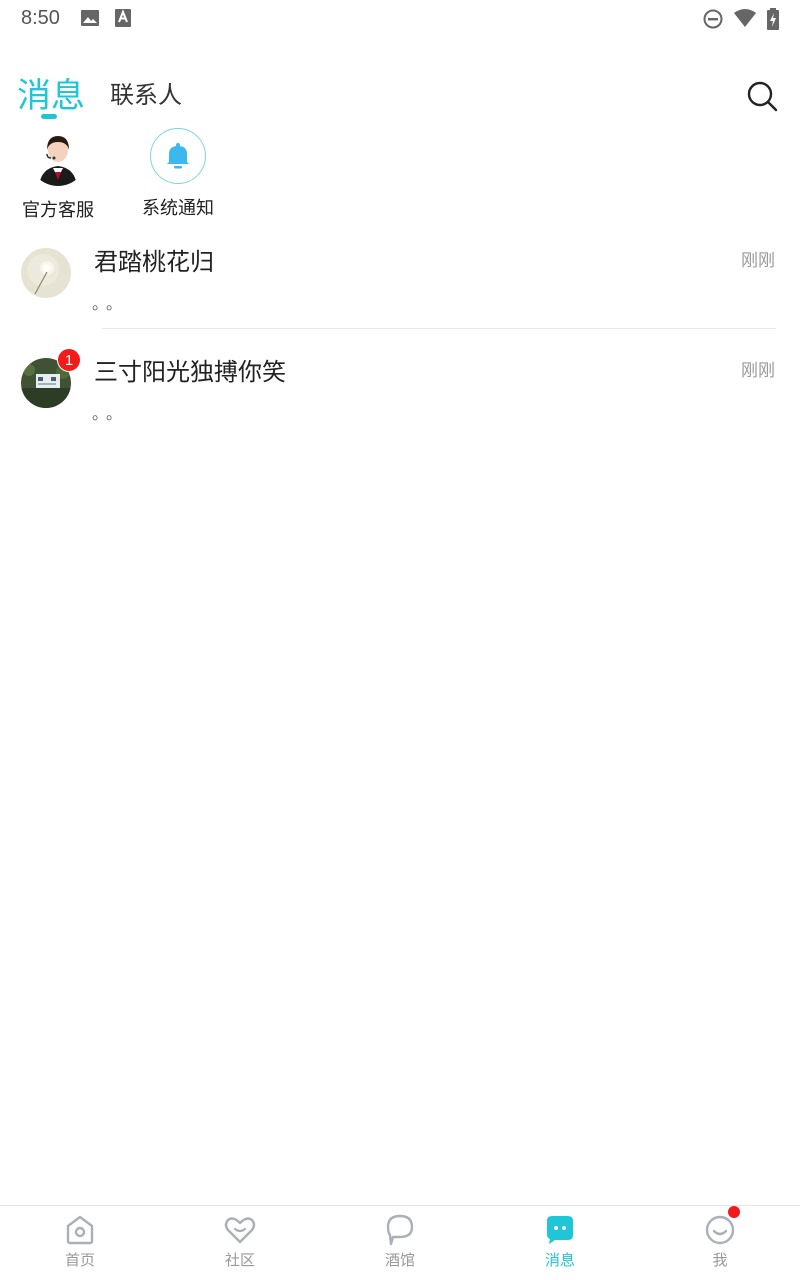  Describe the element at coordinates (720, 1260) in the screenshot. I see `nav-me-label: 我` at that location.